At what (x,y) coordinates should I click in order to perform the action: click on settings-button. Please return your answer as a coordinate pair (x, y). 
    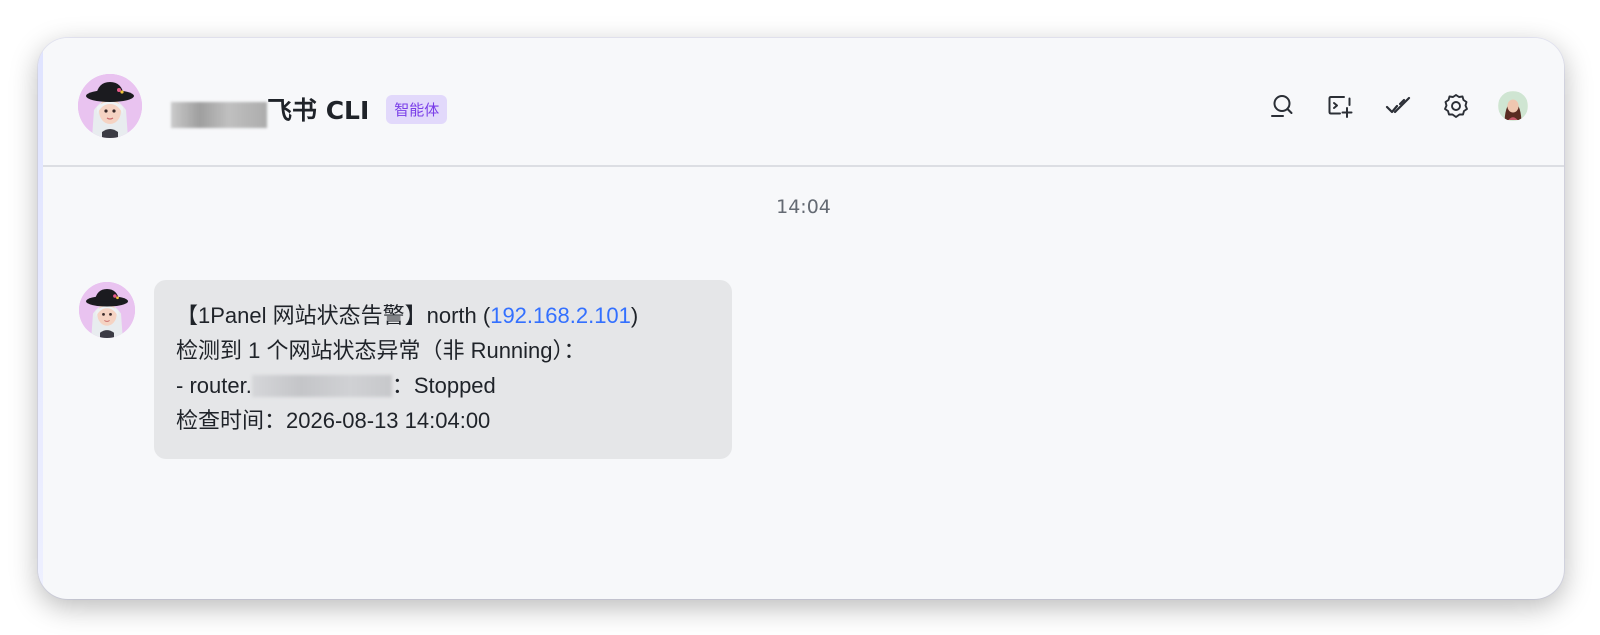
    Looking at the image, I should click on (1456, 106).